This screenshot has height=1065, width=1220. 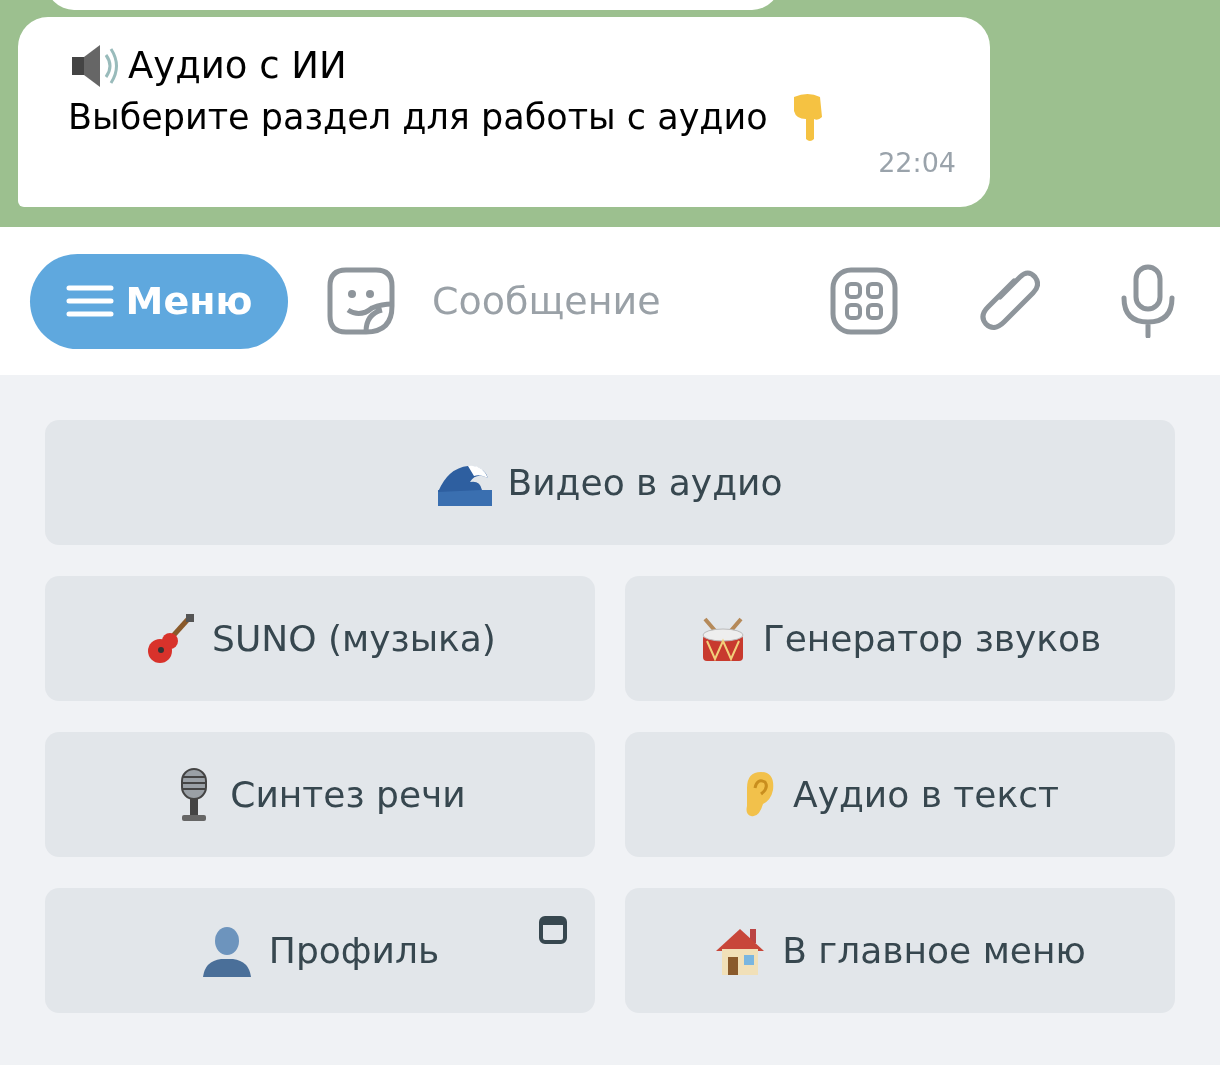 What do you see at coordinates (1148, 301) in the screenshot?
I see `microphone-icon` at bounding box center [1148, 301].